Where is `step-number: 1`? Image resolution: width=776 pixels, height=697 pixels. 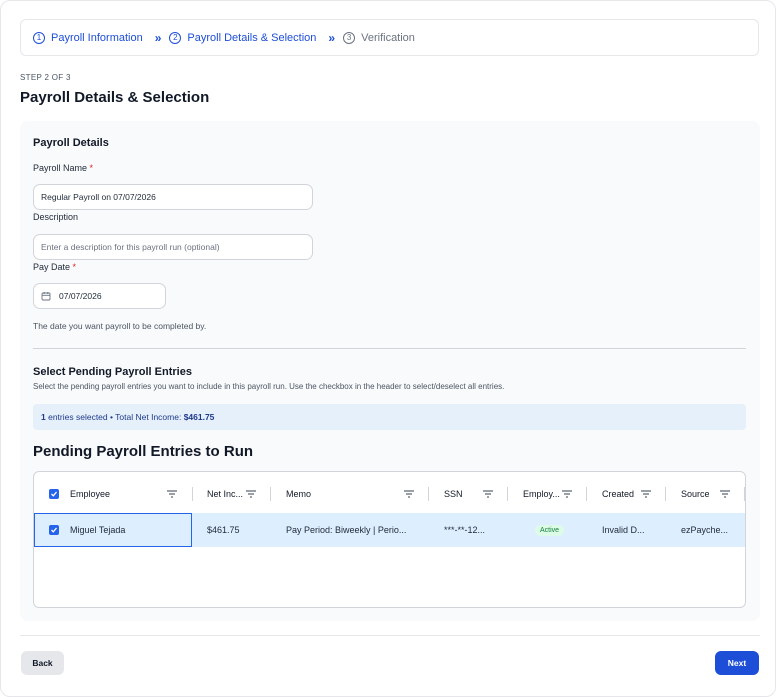 step-number: 1 is located at coordinates (39, 37).